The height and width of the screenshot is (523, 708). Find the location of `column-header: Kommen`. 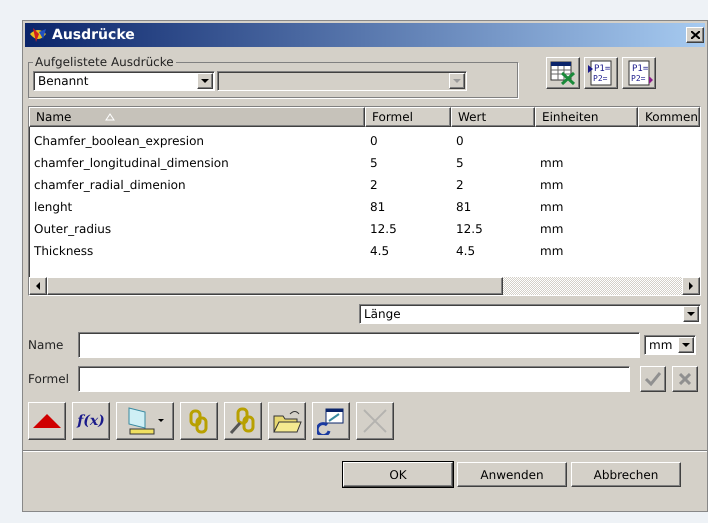

column-header: Kommen is located at coordinates (669, 117).